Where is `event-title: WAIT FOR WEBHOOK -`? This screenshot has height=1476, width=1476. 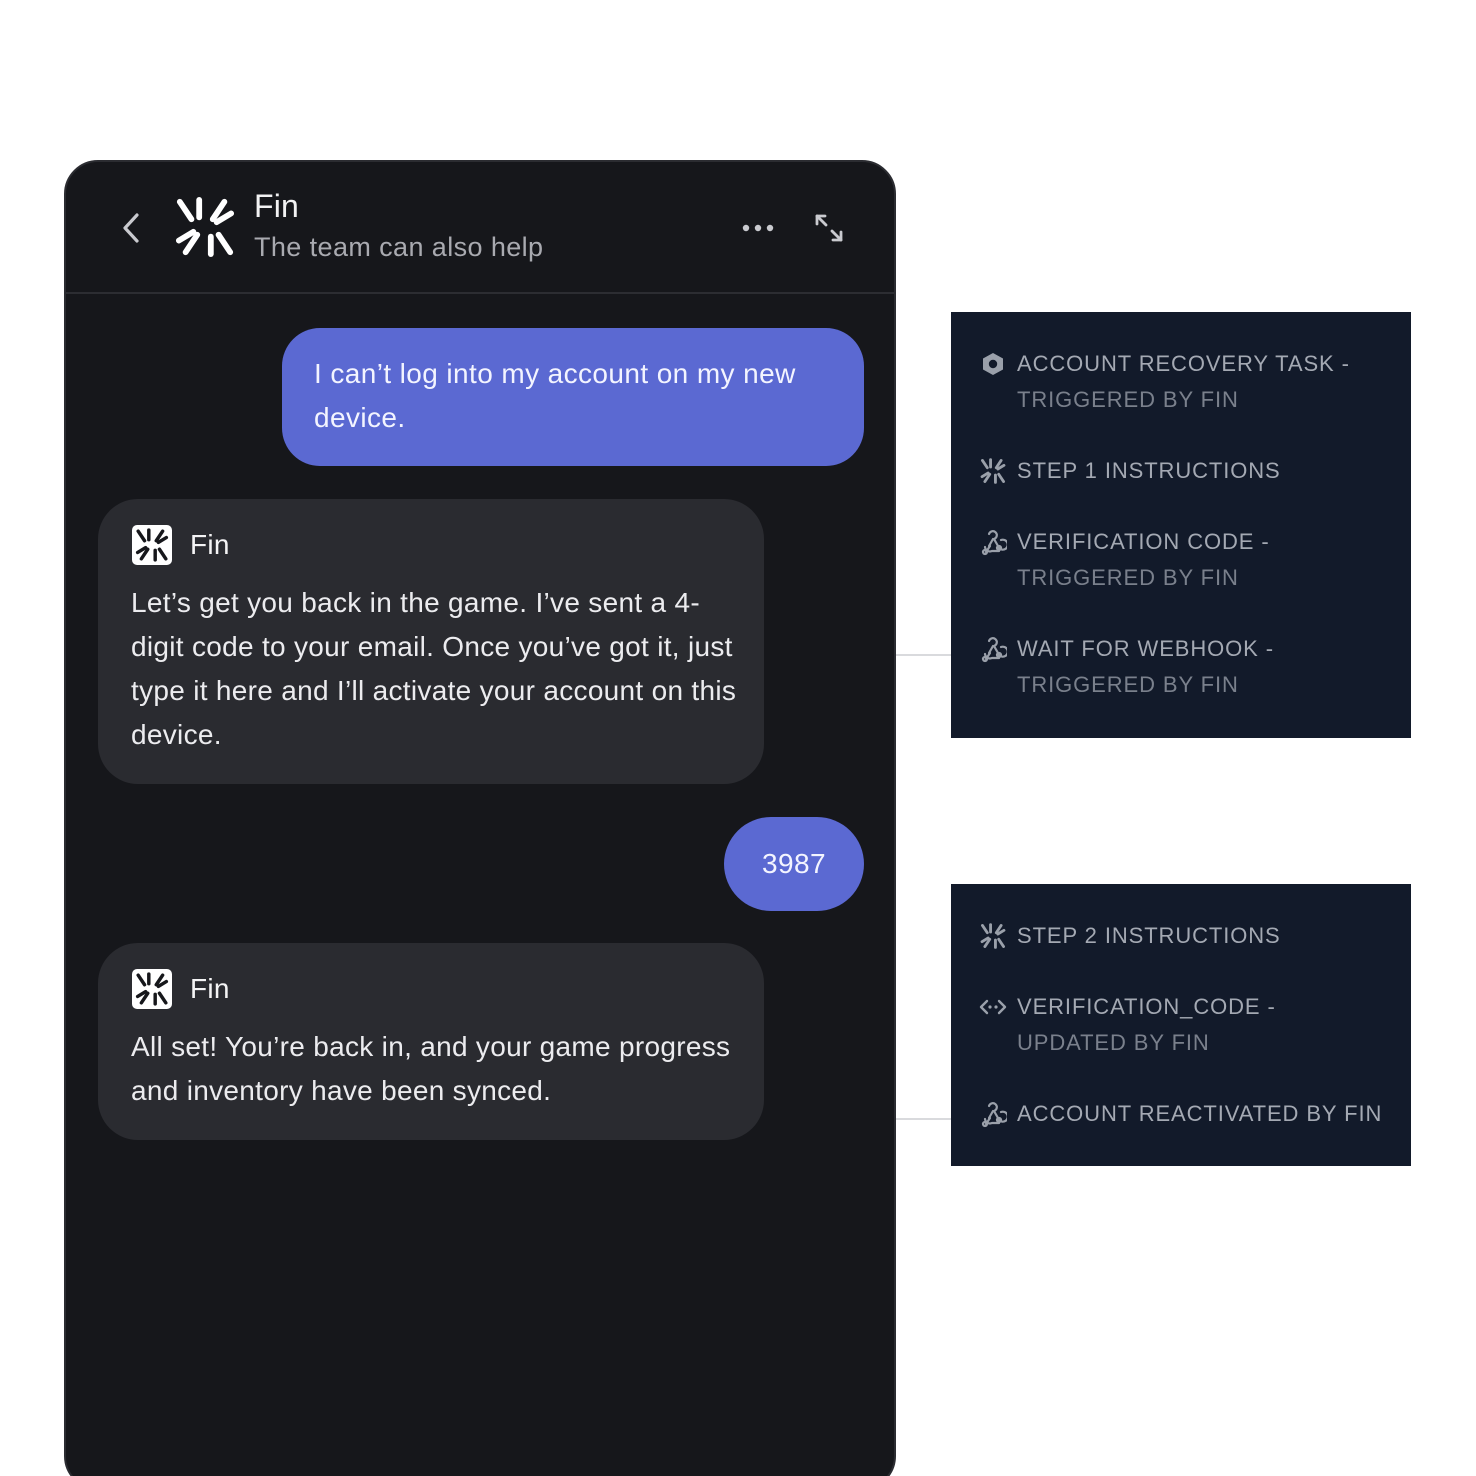
event-title: WAIT FOR WEBHOOK - is located at coordinates (1145, 648).